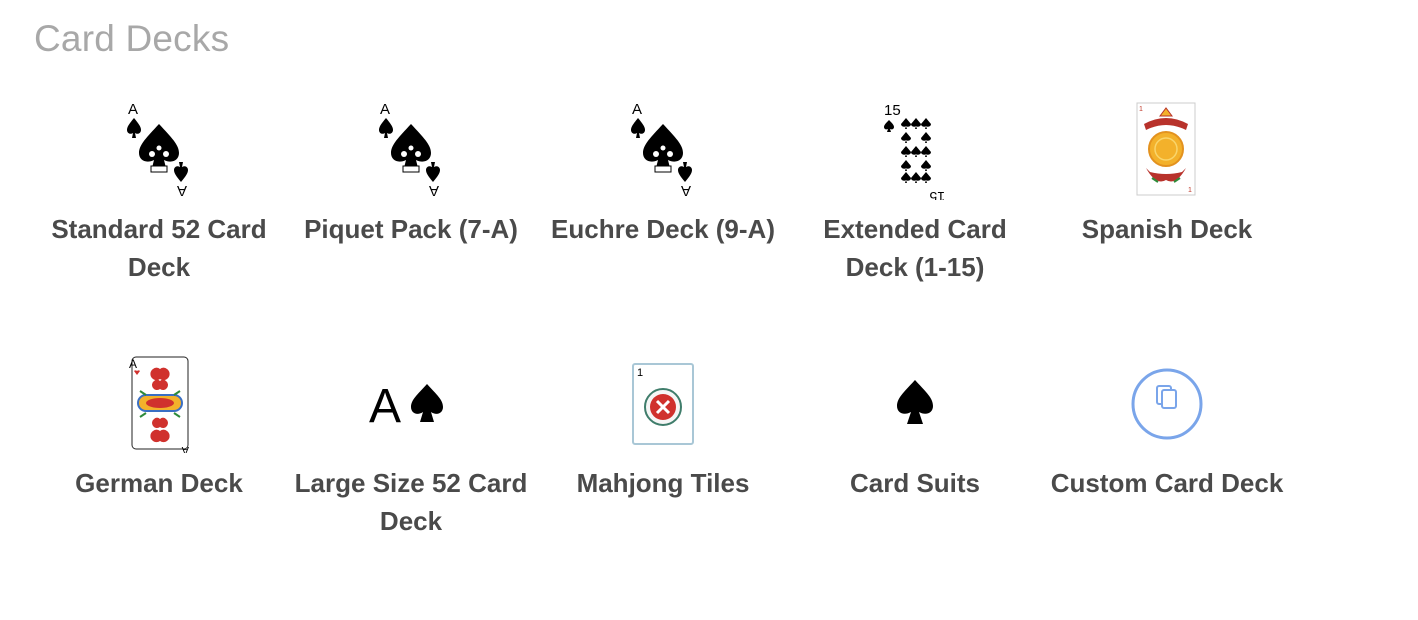  What do you see at coordinates (915, 402) in the screenshot?
I see `spade-suit-icon` at bounding box center [915, 402].